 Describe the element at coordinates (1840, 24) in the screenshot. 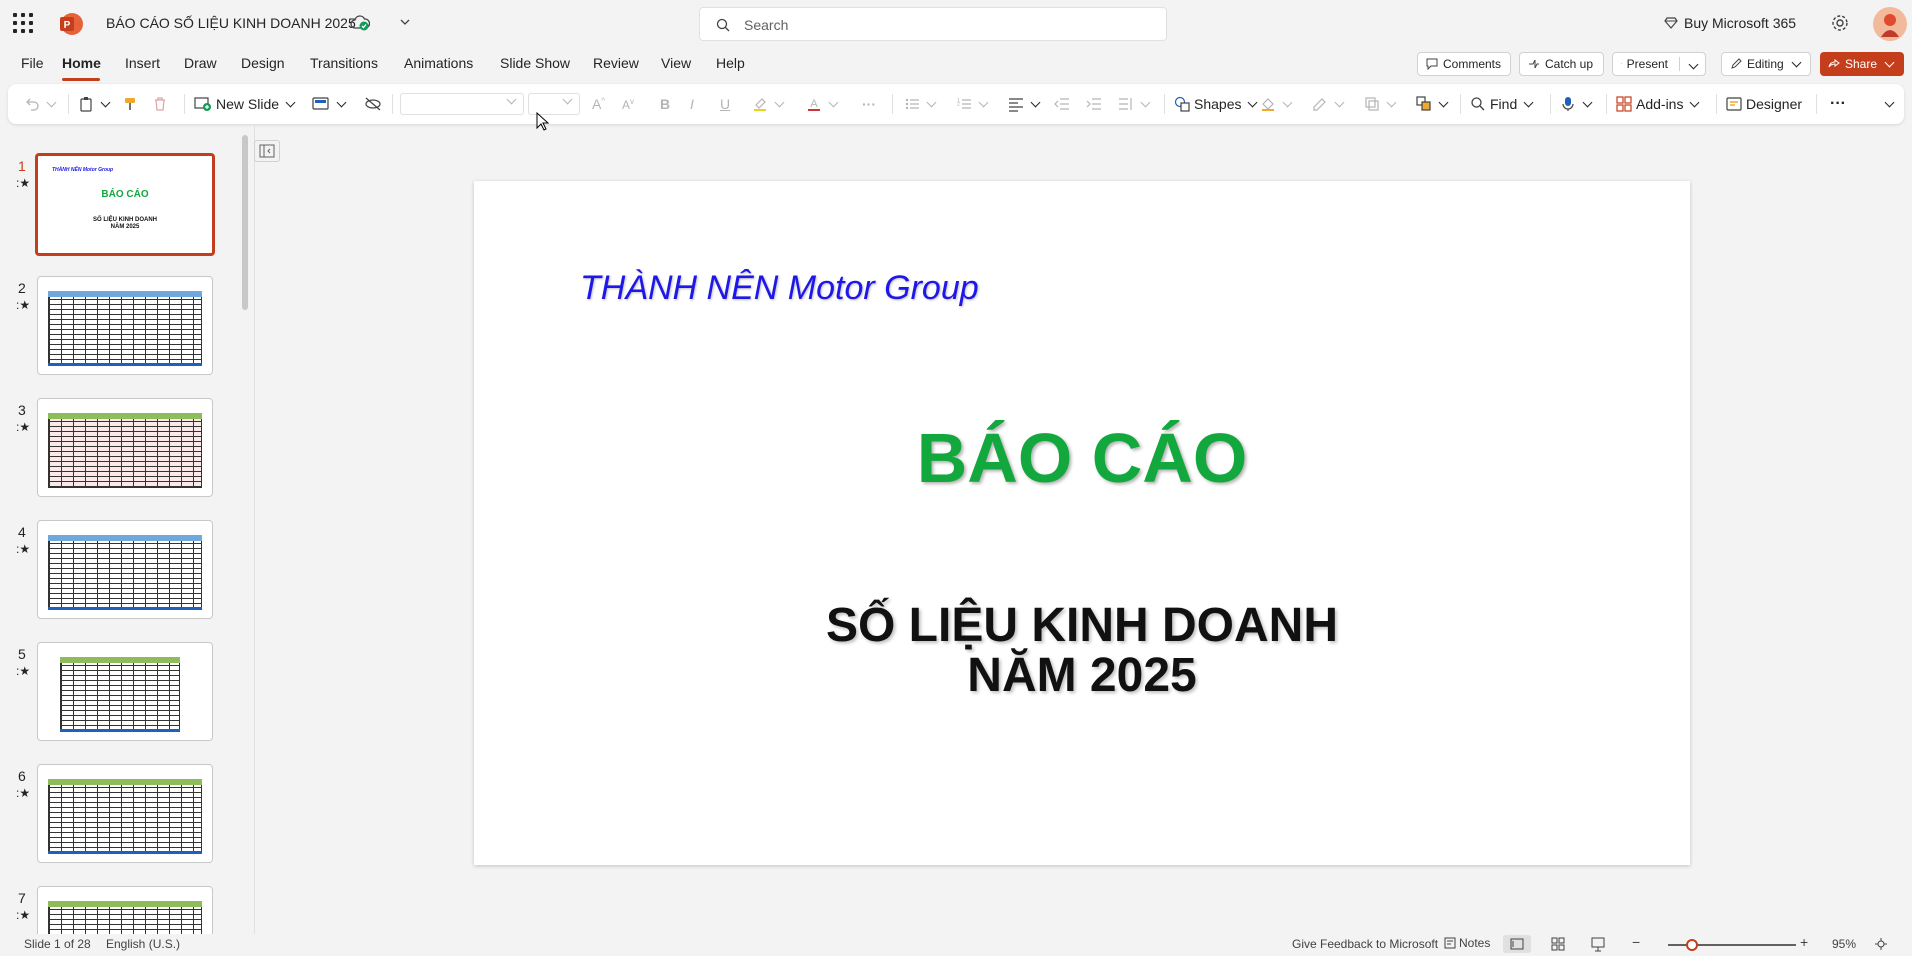

I see `gear-icon` at that location.